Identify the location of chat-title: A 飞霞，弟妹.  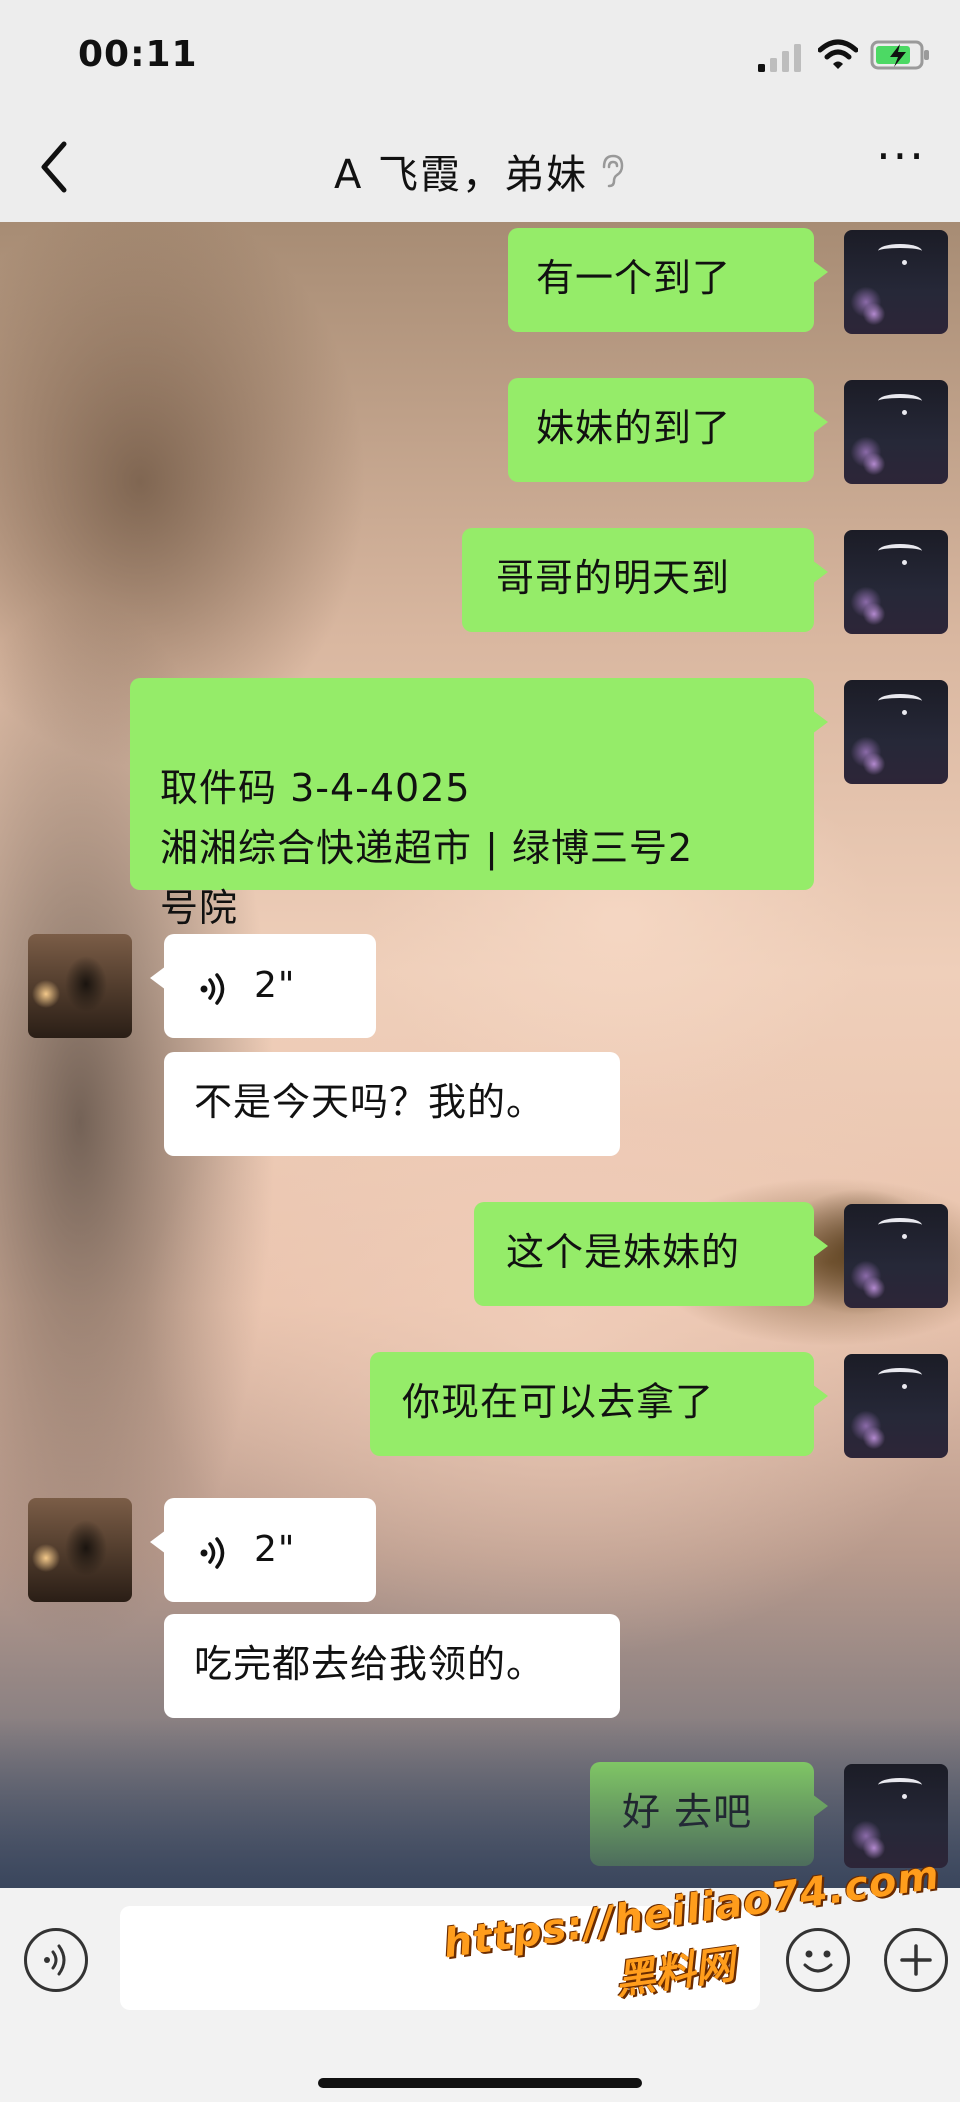
(480, 171).